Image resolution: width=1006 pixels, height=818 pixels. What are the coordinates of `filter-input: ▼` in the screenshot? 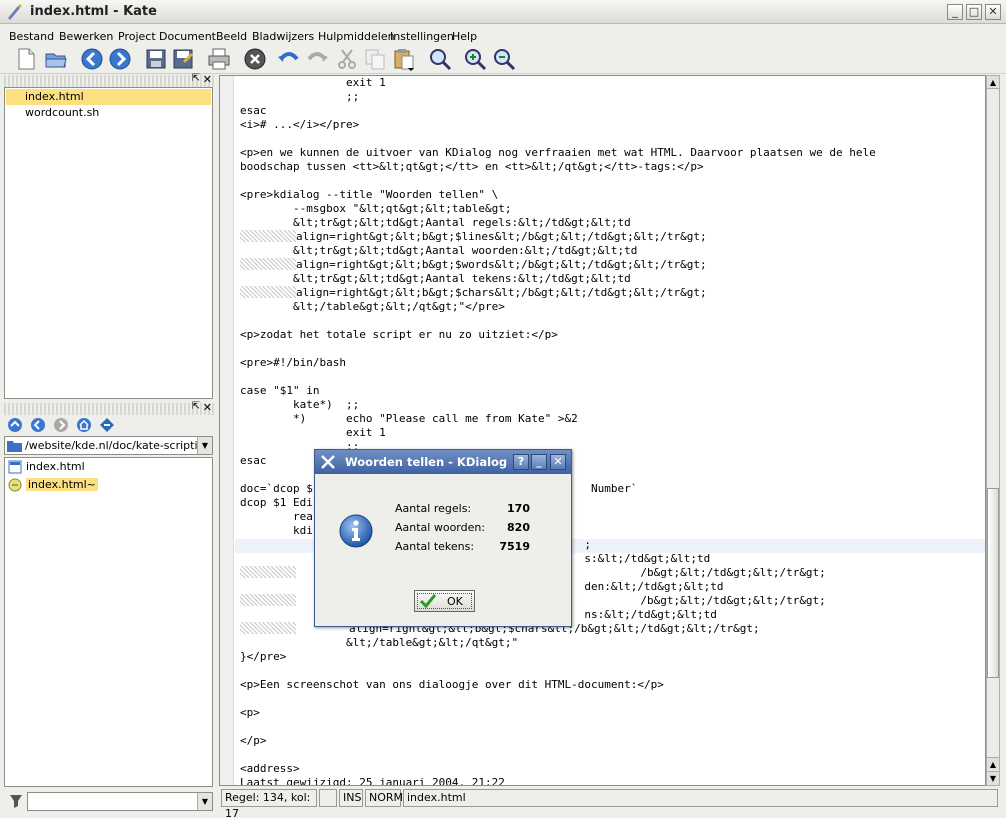 It's located at (120, 801).